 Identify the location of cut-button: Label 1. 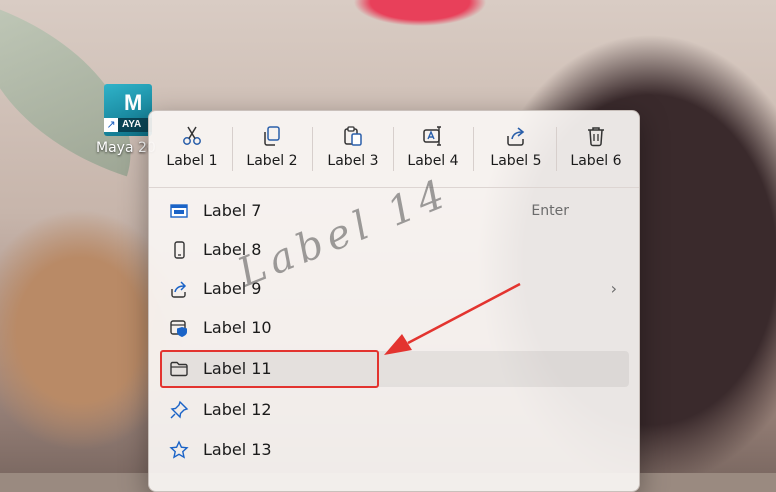
(192, 149).